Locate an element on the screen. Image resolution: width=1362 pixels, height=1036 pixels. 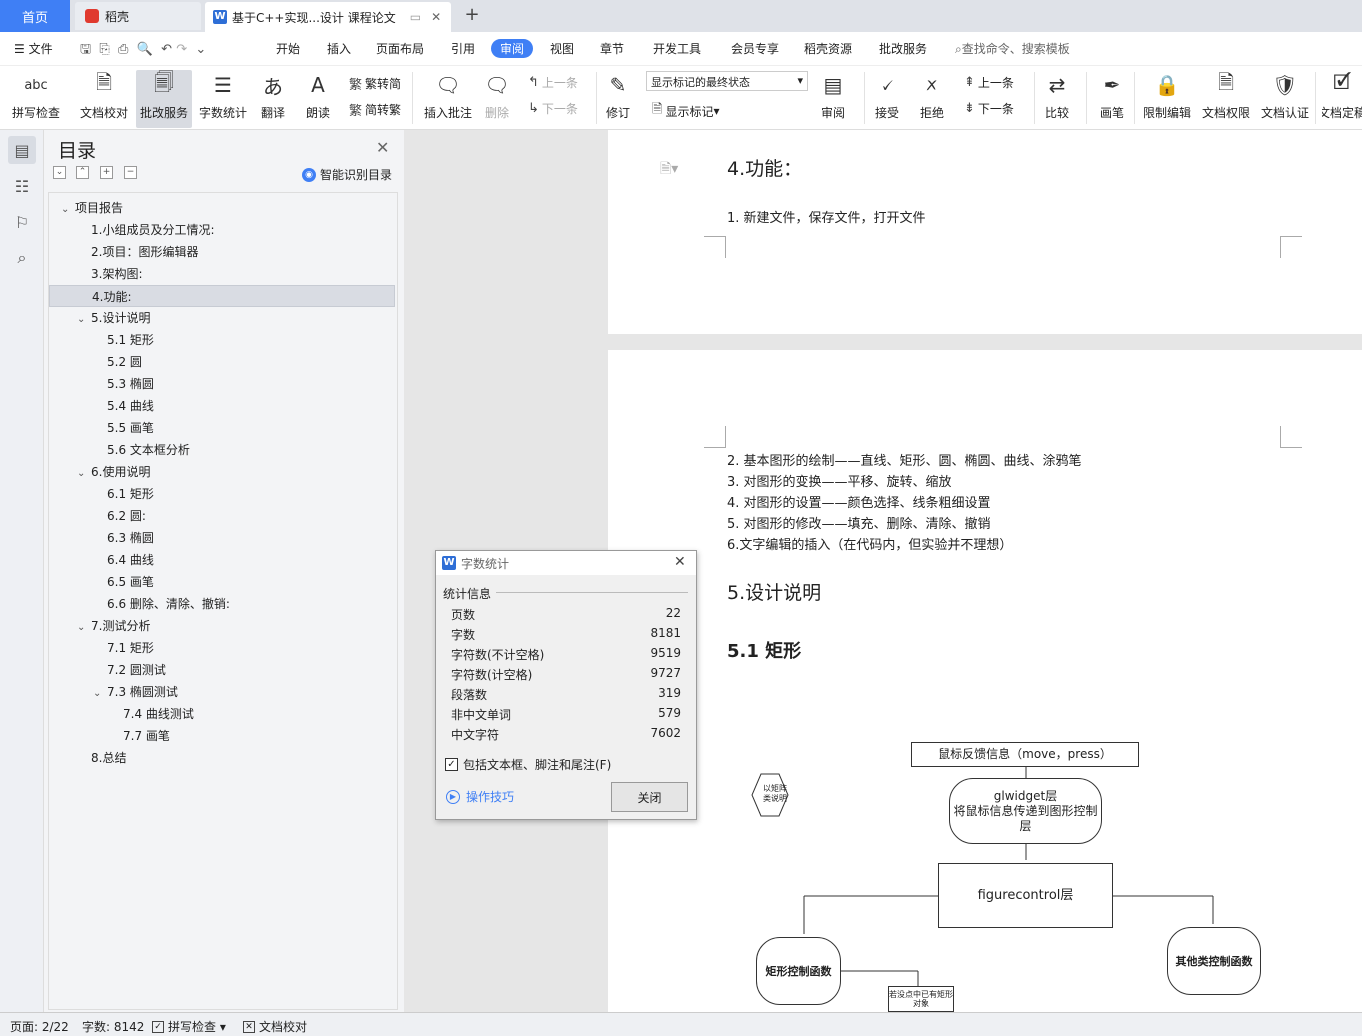
close-button: 关闭 is located at coordinates (649, 797).